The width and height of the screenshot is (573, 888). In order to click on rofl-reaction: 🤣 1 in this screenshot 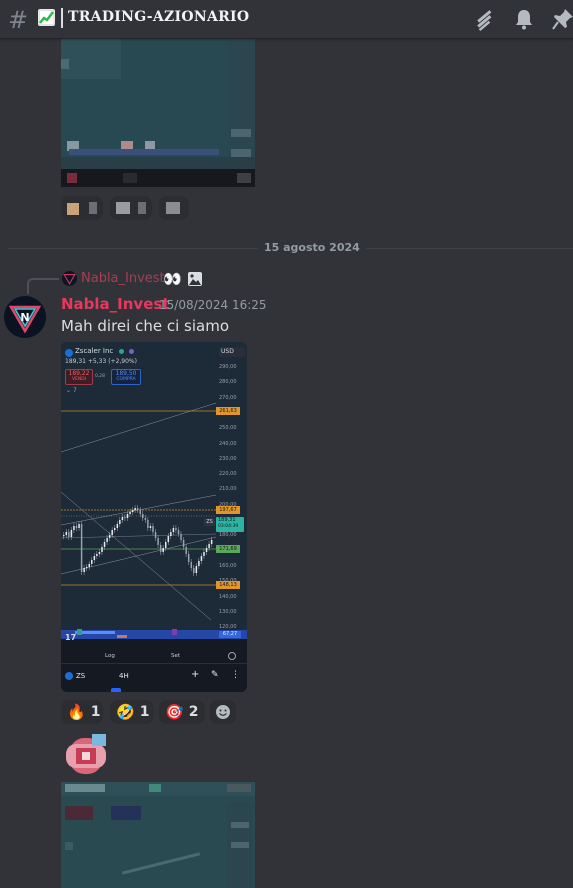, I will do `click(132, 712)`.